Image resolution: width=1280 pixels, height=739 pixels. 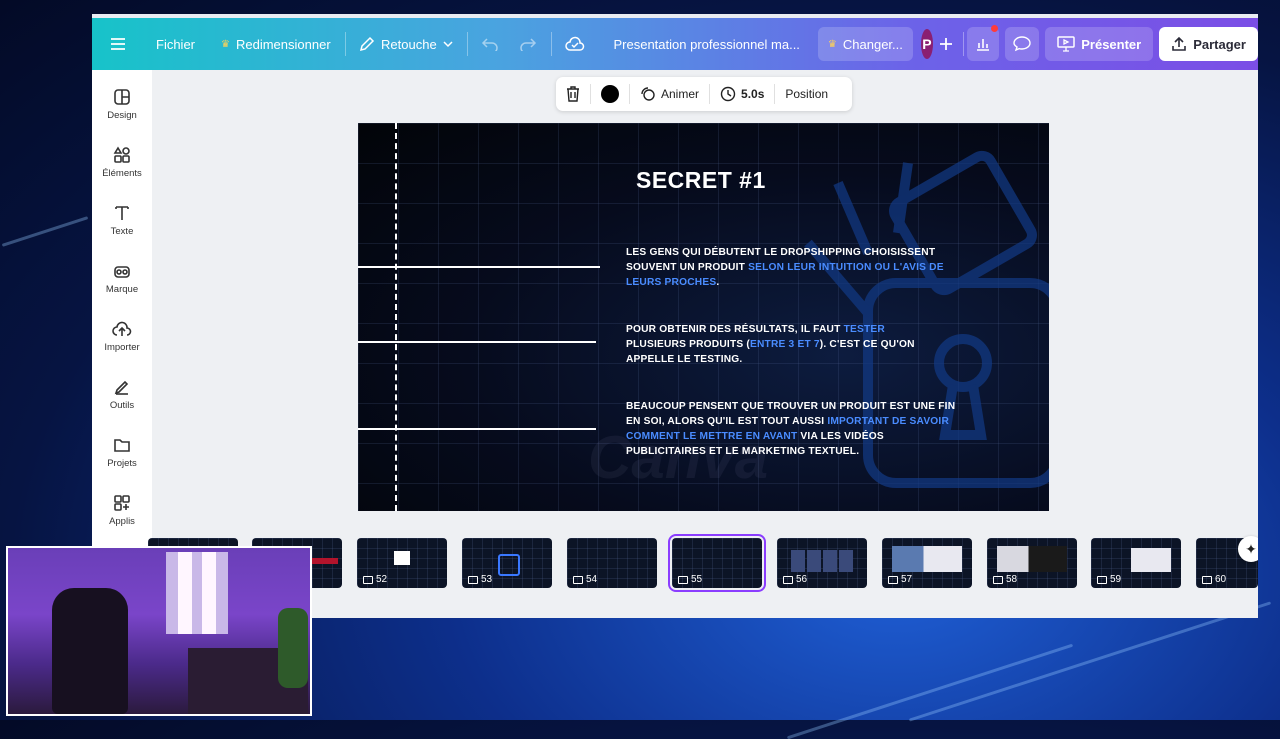 What do you see at coordinates (480, 579) in the screenshot?
I see `page-number: 53` at bounding box center [480, 579].